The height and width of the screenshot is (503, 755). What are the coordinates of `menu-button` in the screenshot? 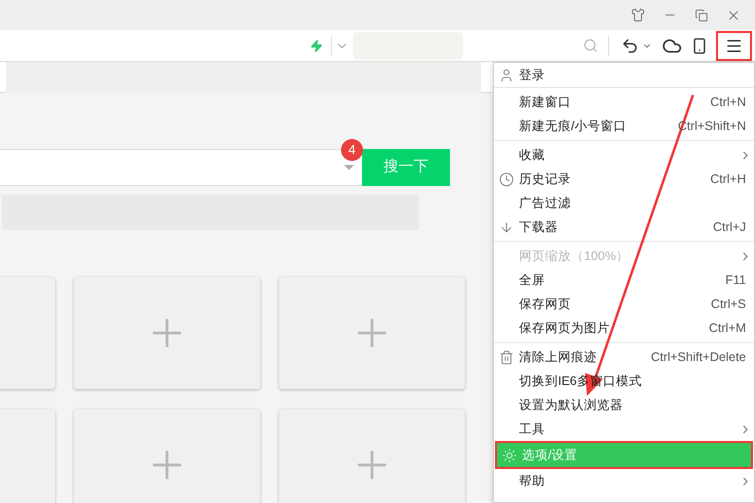 It's located at (734, 45).